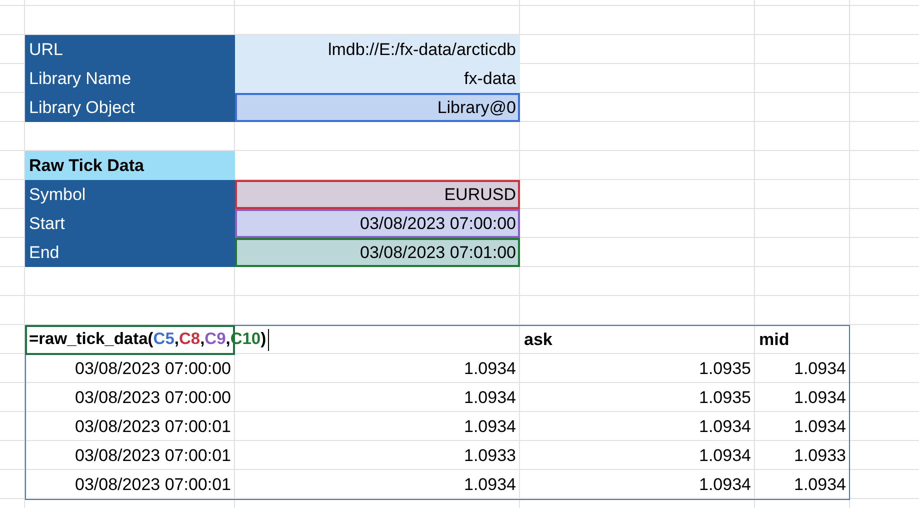 This screenshot has width=919, height=508. I want to click on field-value: 03/08/2023 07:00:00, so click(377, 223).